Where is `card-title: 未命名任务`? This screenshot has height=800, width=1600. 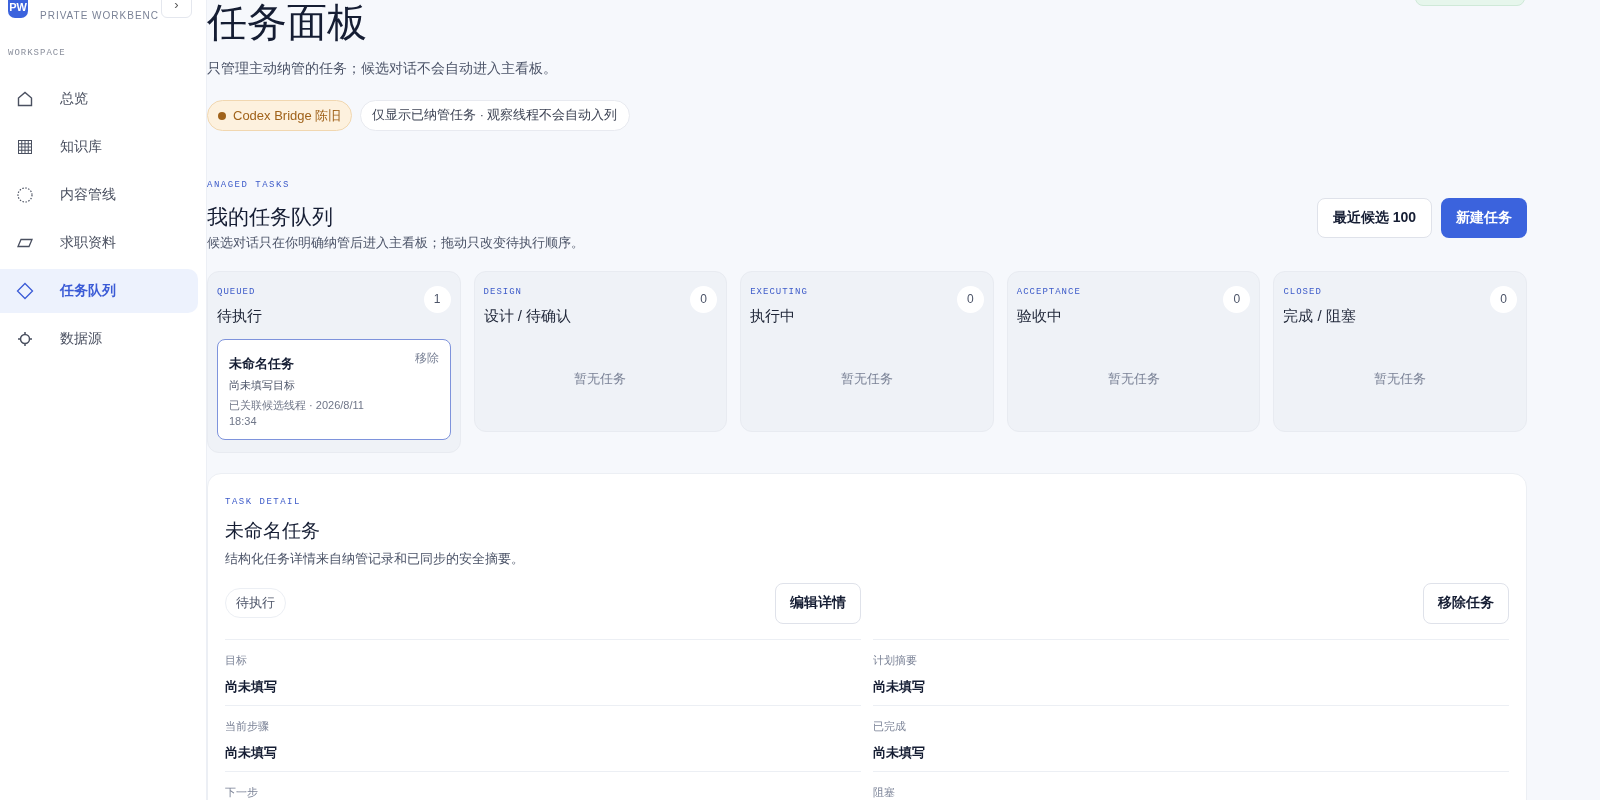 card-title: 未命名任务 is located at coordinates (261, 363).